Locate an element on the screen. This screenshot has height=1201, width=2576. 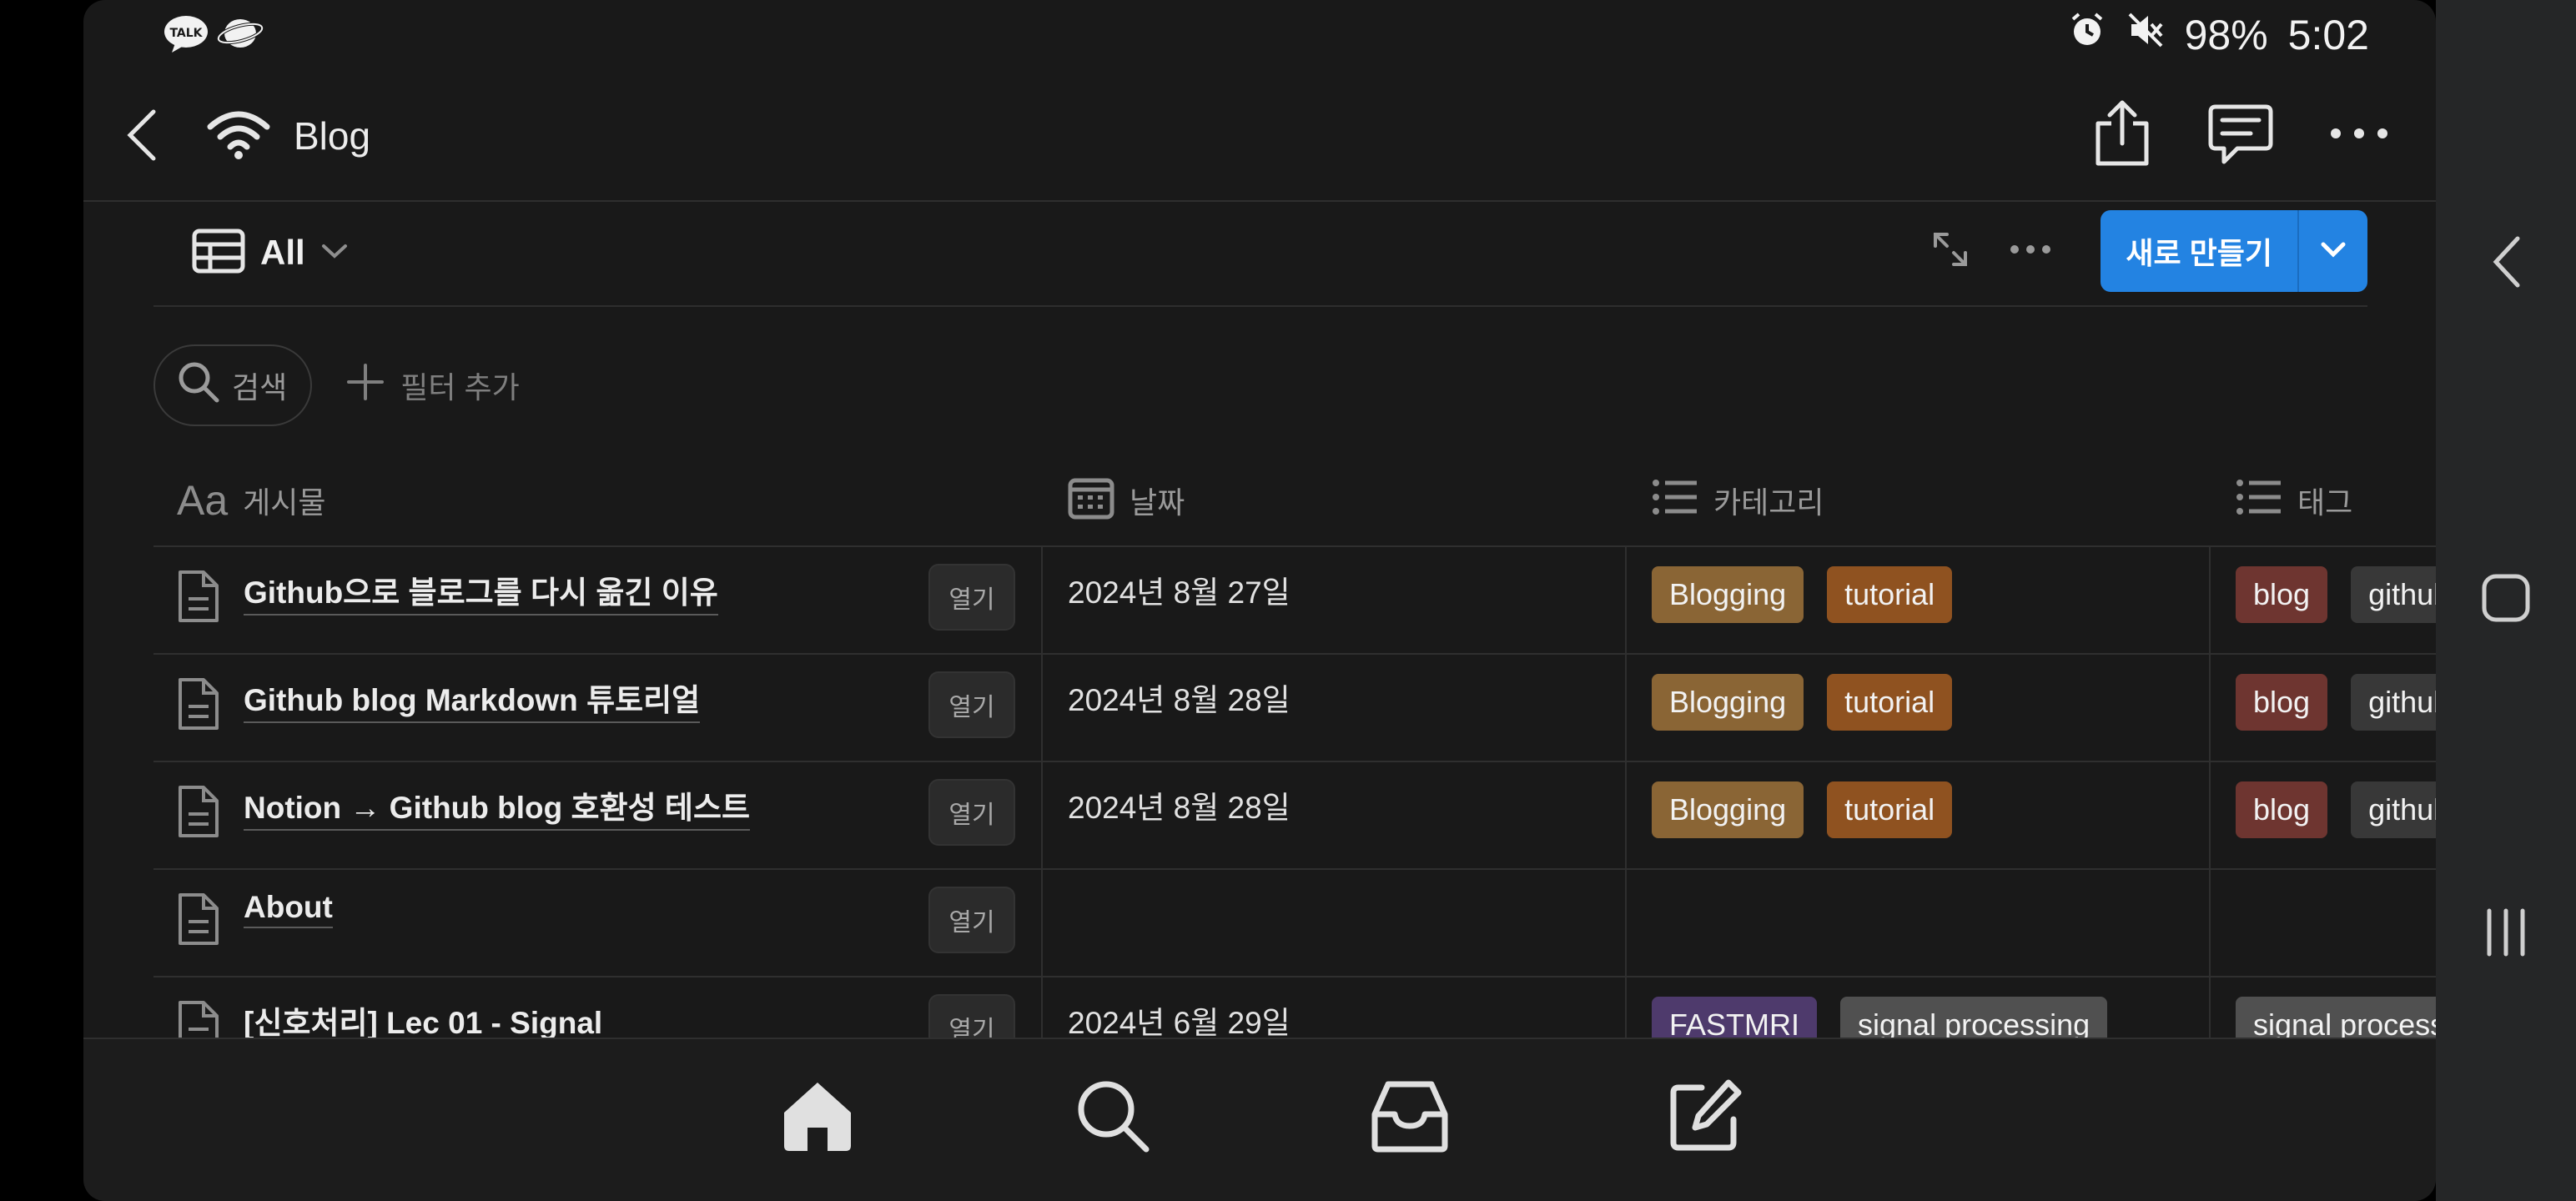
more-options-button is located at coordinates (2359, 135).